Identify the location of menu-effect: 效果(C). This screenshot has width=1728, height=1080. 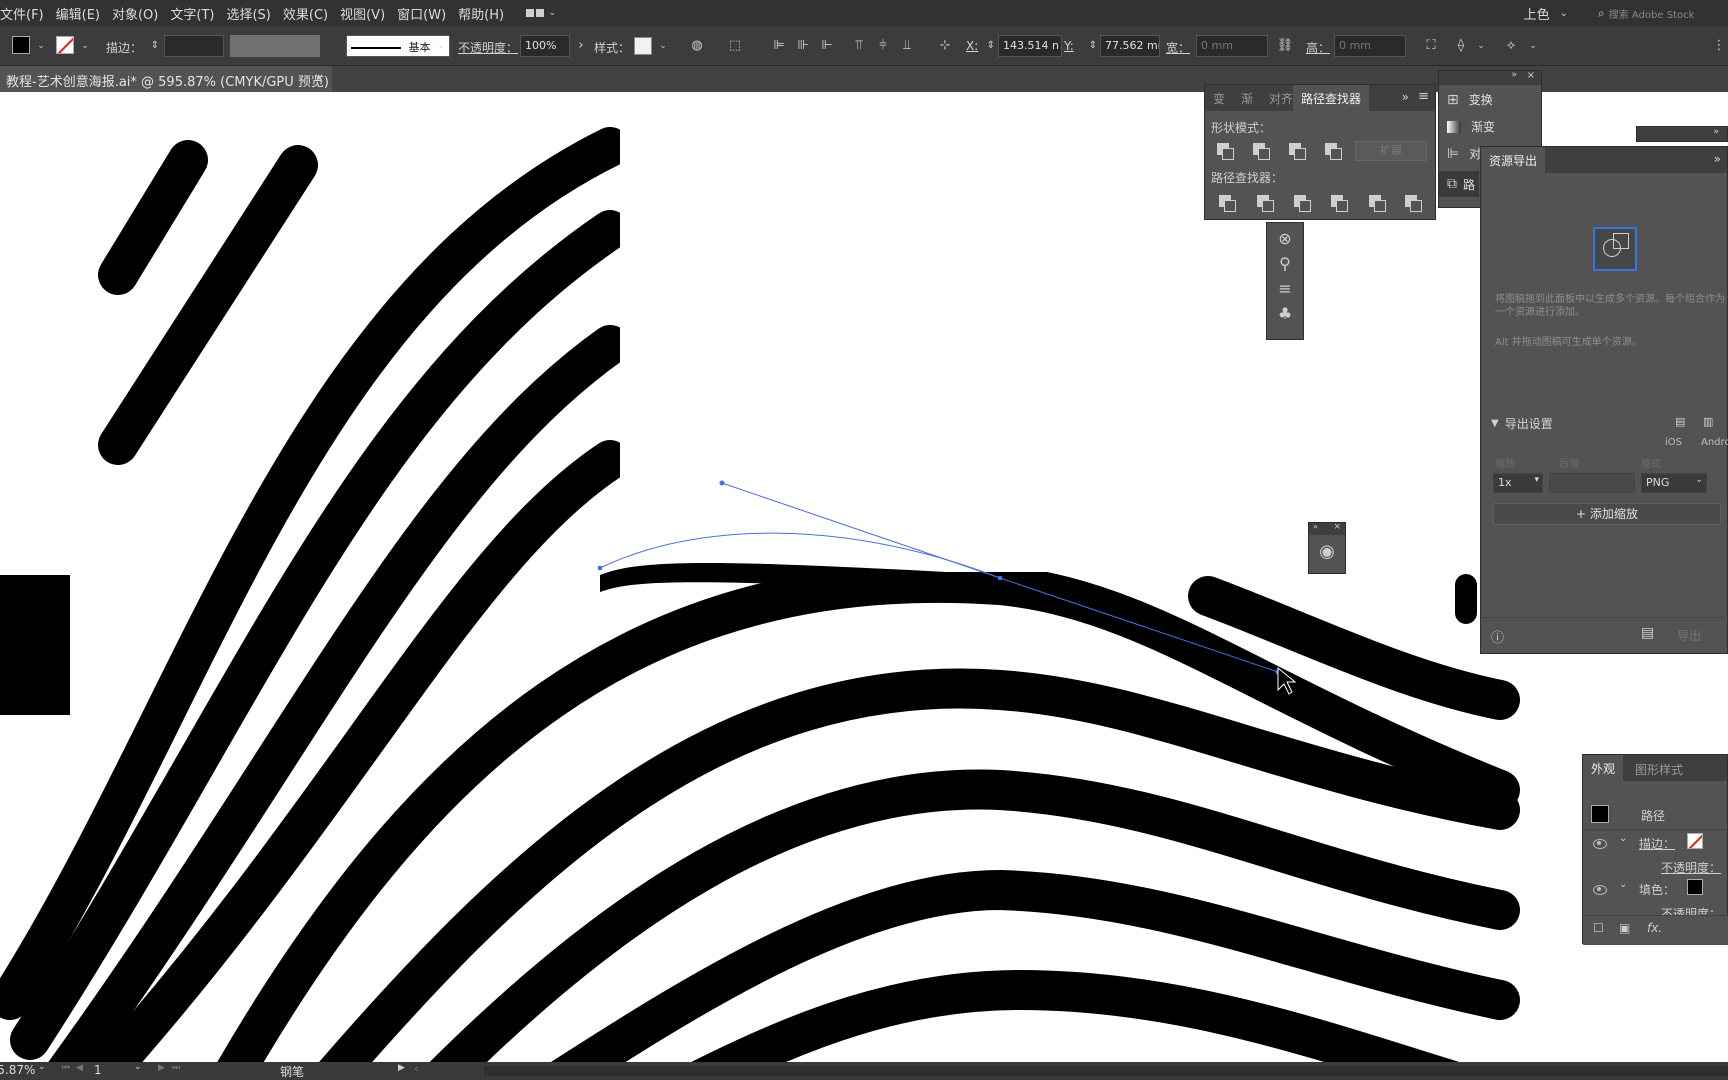
(305, 13).